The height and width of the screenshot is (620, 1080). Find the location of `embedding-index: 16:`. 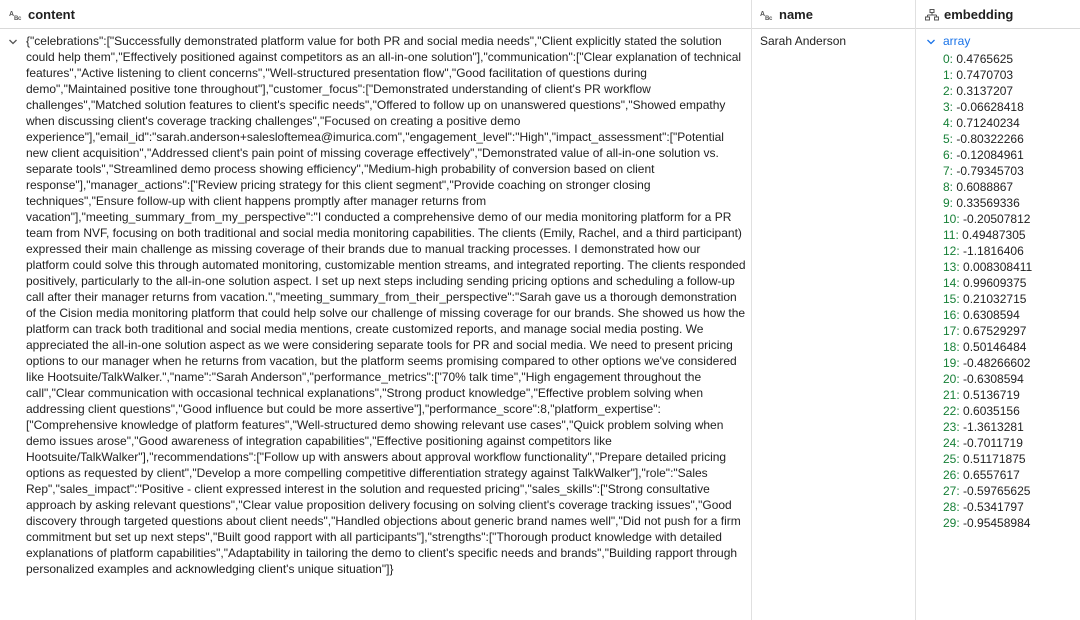

embedding-index: 16: is located at coordinates (951, 315).